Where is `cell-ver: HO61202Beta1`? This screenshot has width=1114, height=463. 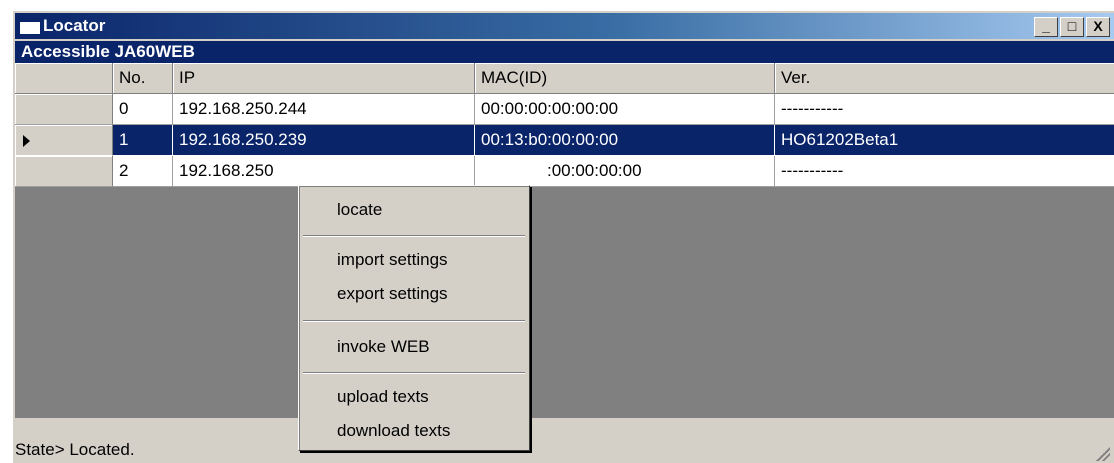
cell-ver: HO61202Beta1 is located at coordinates (944, 140).